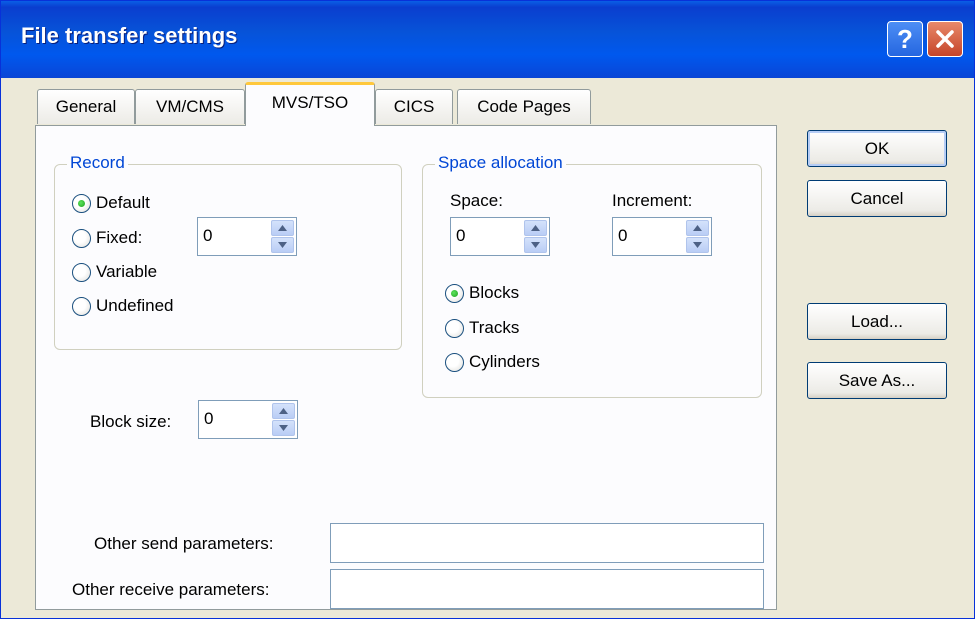 This screenshot has height=621, width=977. I want to click on tab-general: General, so click(86, 106).